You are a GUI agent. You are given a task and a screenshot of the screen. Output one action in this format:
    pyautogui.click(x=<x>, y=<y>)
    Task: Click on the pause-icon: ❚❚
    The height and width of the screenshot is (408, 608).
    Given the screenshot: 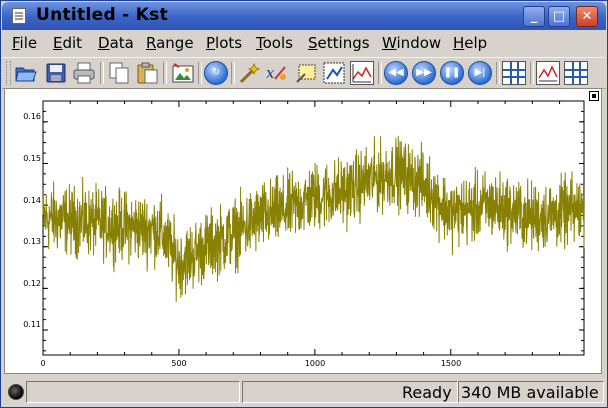 What is the action you would take?
    pyautogui.click(x=452, y=73)
    